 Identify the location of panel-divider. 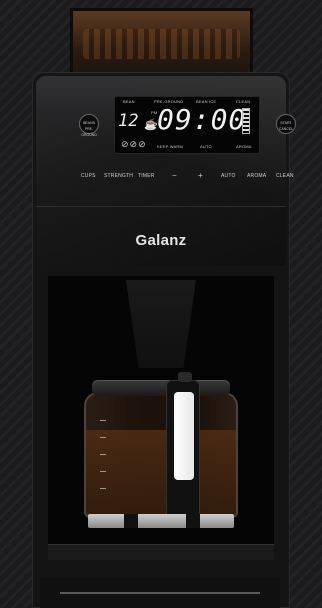
(161, 206).